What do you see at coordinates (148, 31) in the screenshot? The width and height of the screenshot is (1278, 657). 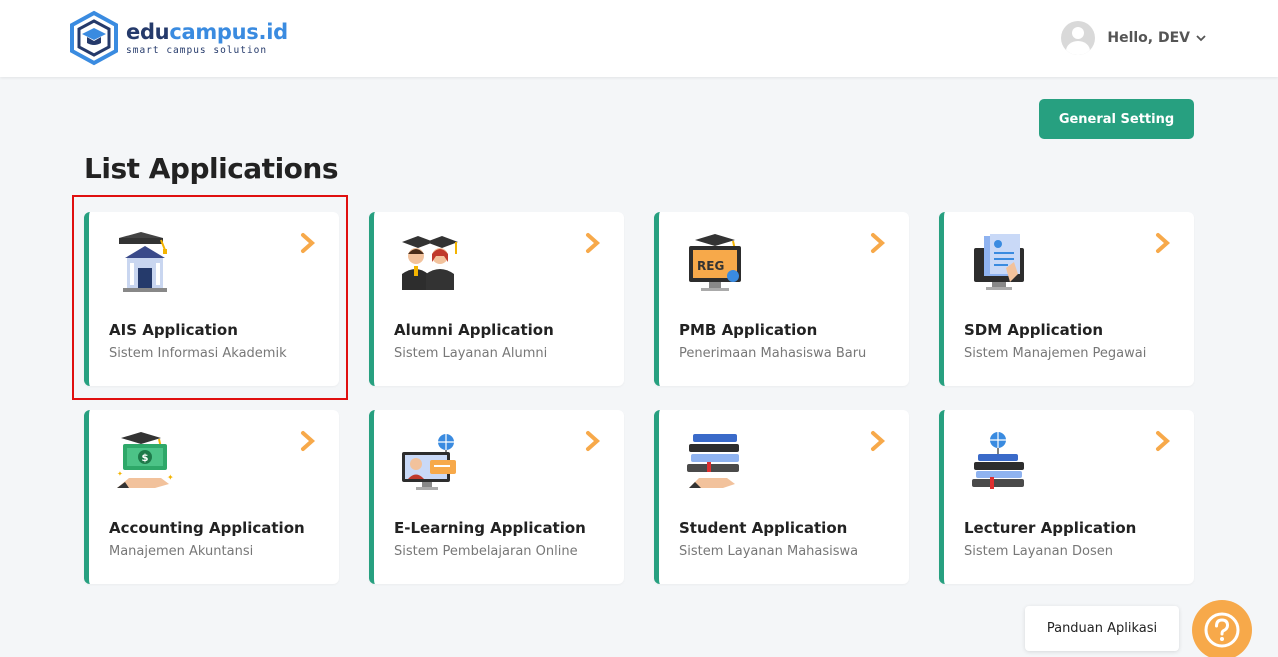 I see `logo-text-edu: edu` at bounding box center [148, 31].